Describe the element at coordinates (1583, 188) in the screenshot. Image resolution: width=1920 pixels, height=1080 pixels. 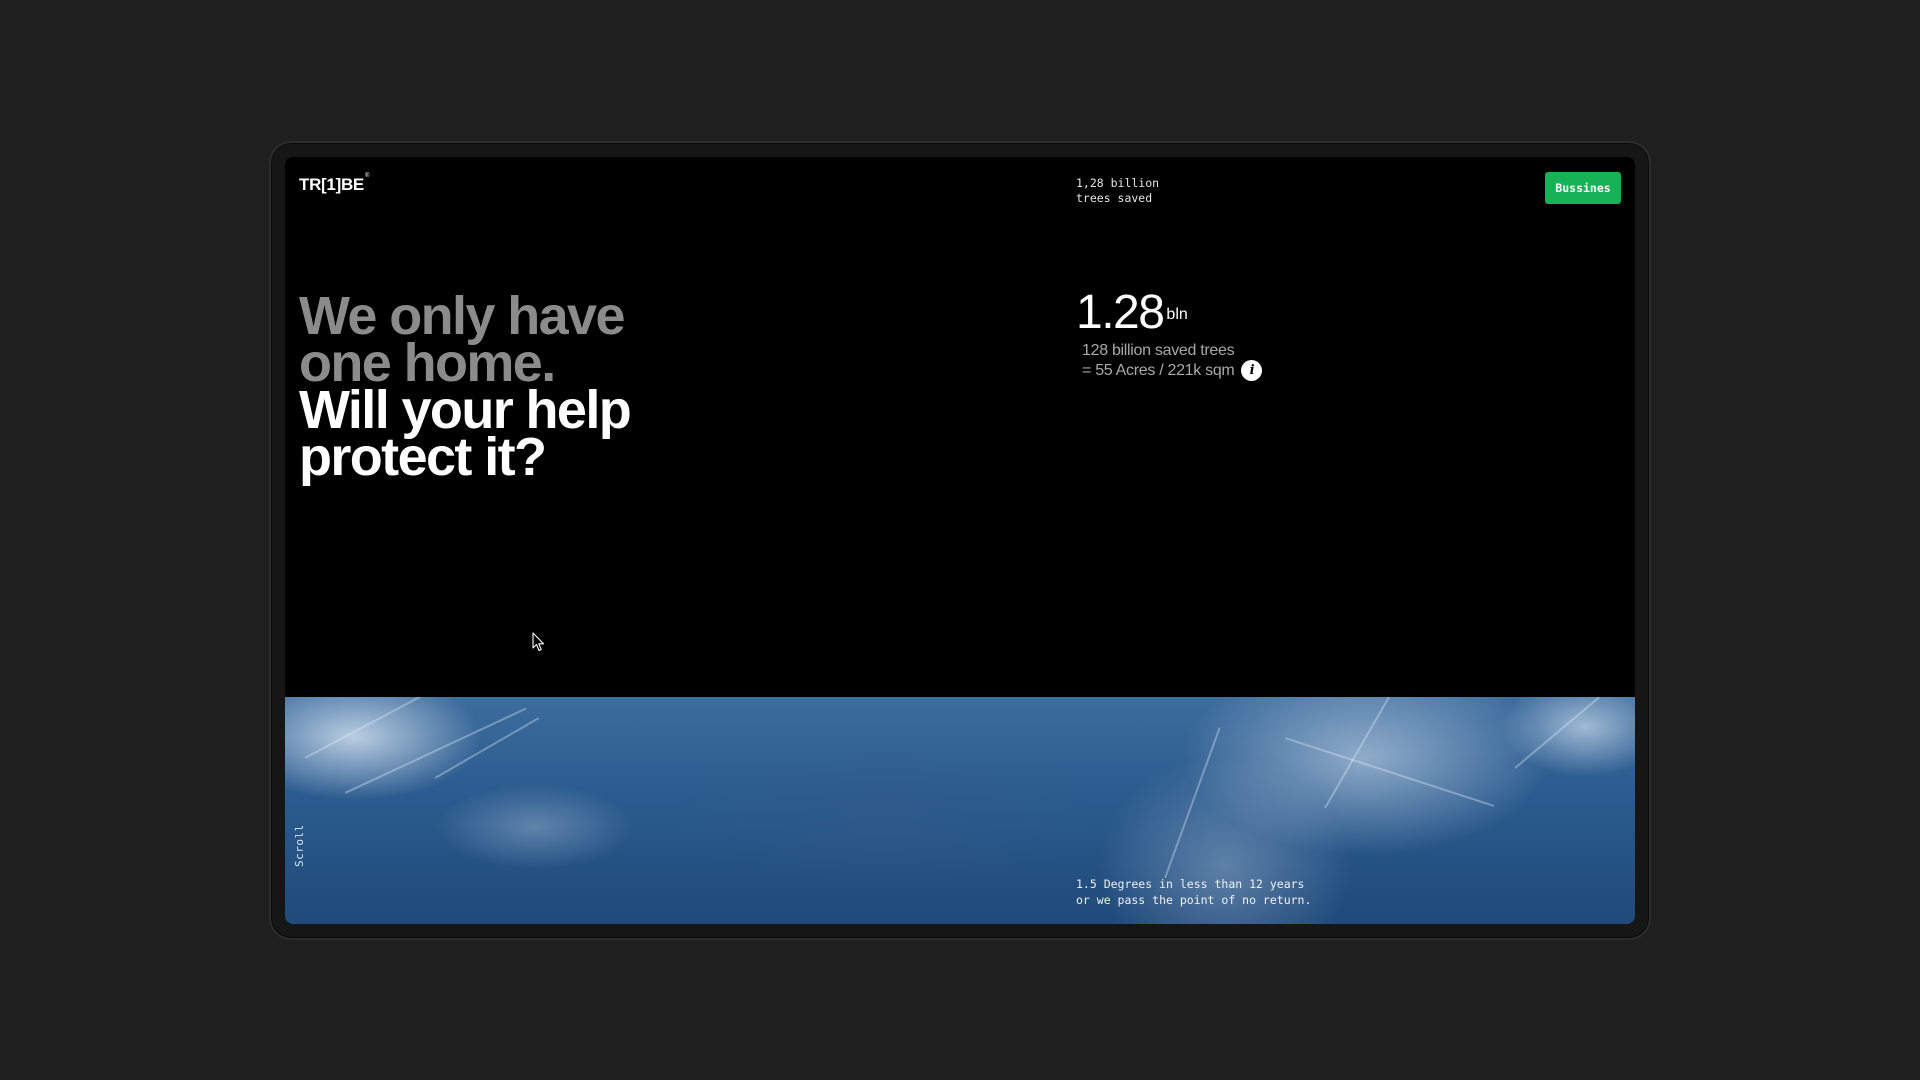
I see `business-button: Bussines` at that location.